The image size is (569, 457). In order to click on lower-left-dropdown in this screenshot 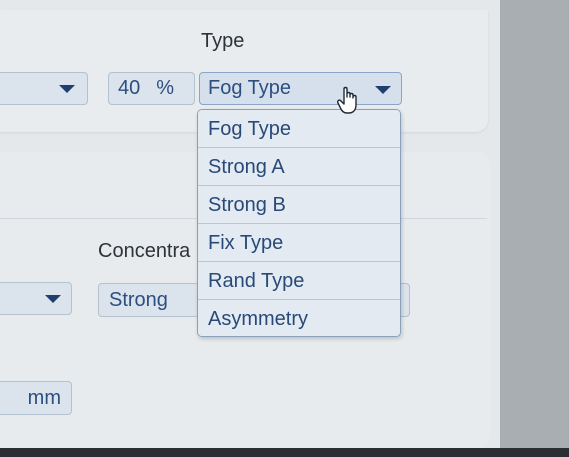, I will do `click(36, 298)`.